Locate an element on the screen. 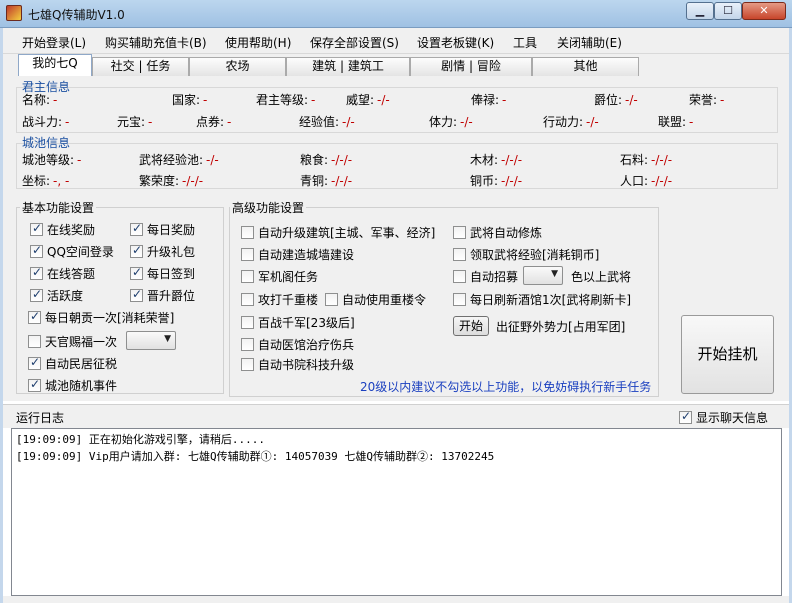  field-label: 俸禄: is located at coordinates (485, 100).